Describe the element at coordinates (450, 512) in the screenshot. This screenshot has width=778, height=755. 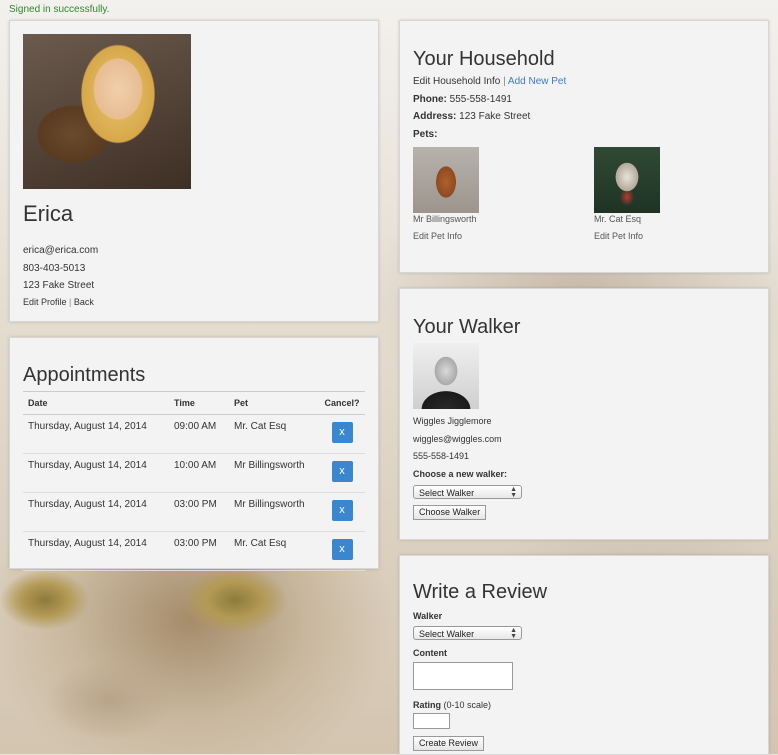
I see `choose-walker-button: Choose Walker` at that location.